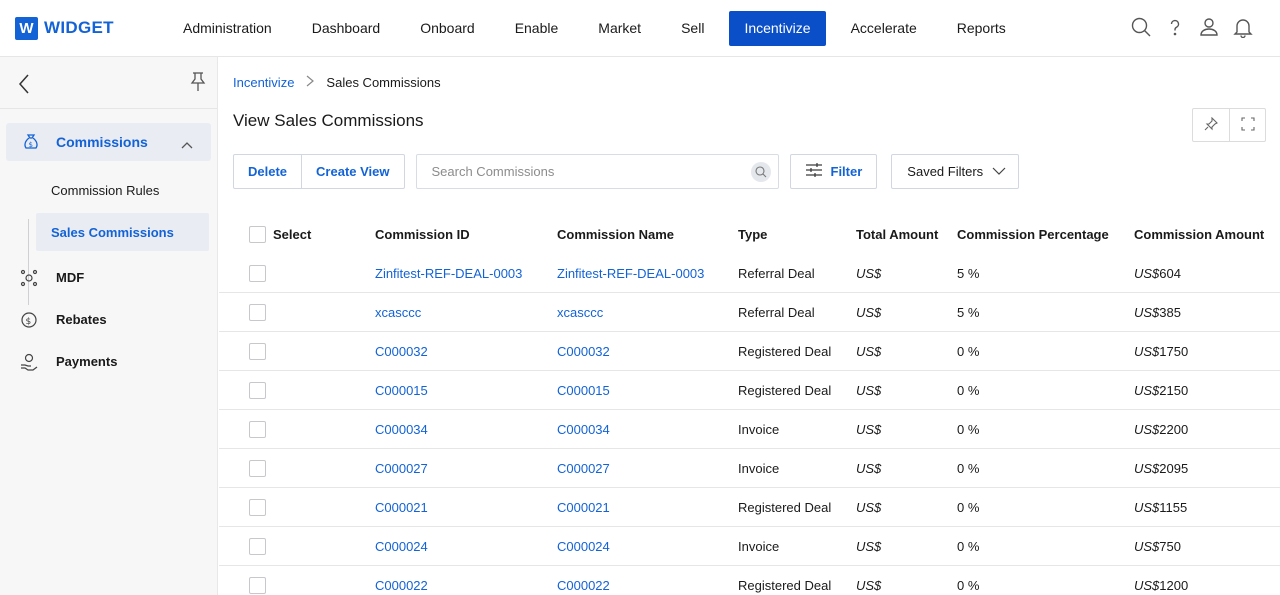 Image resolution: width=1280 pixels, height=595 pixels. I want to click on commission-id-link: C000034, so click(401, 429).